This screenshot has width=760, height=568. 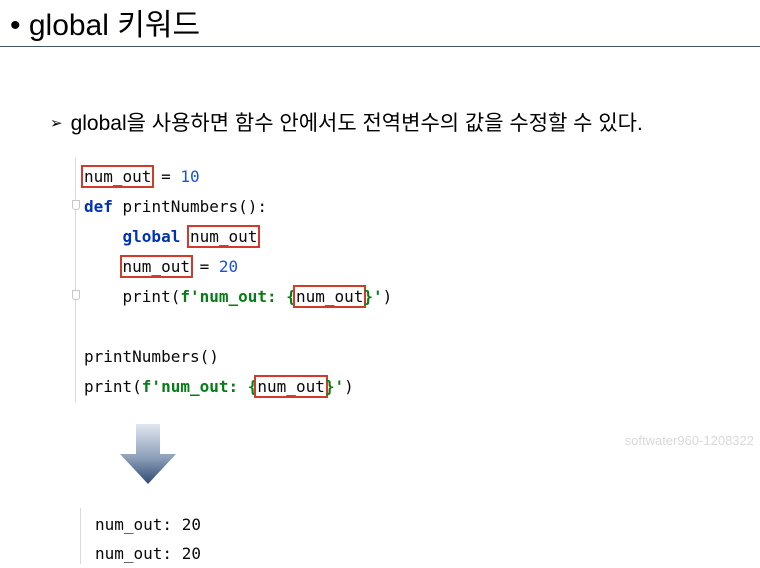 What do you see at coordinates (356, 123) in the screenshot?
I see `bullet-text: global을 사용하면 함수 안에서도 전역변수의 값을 수정할 수 있다.` at bounding box center [356, 123].